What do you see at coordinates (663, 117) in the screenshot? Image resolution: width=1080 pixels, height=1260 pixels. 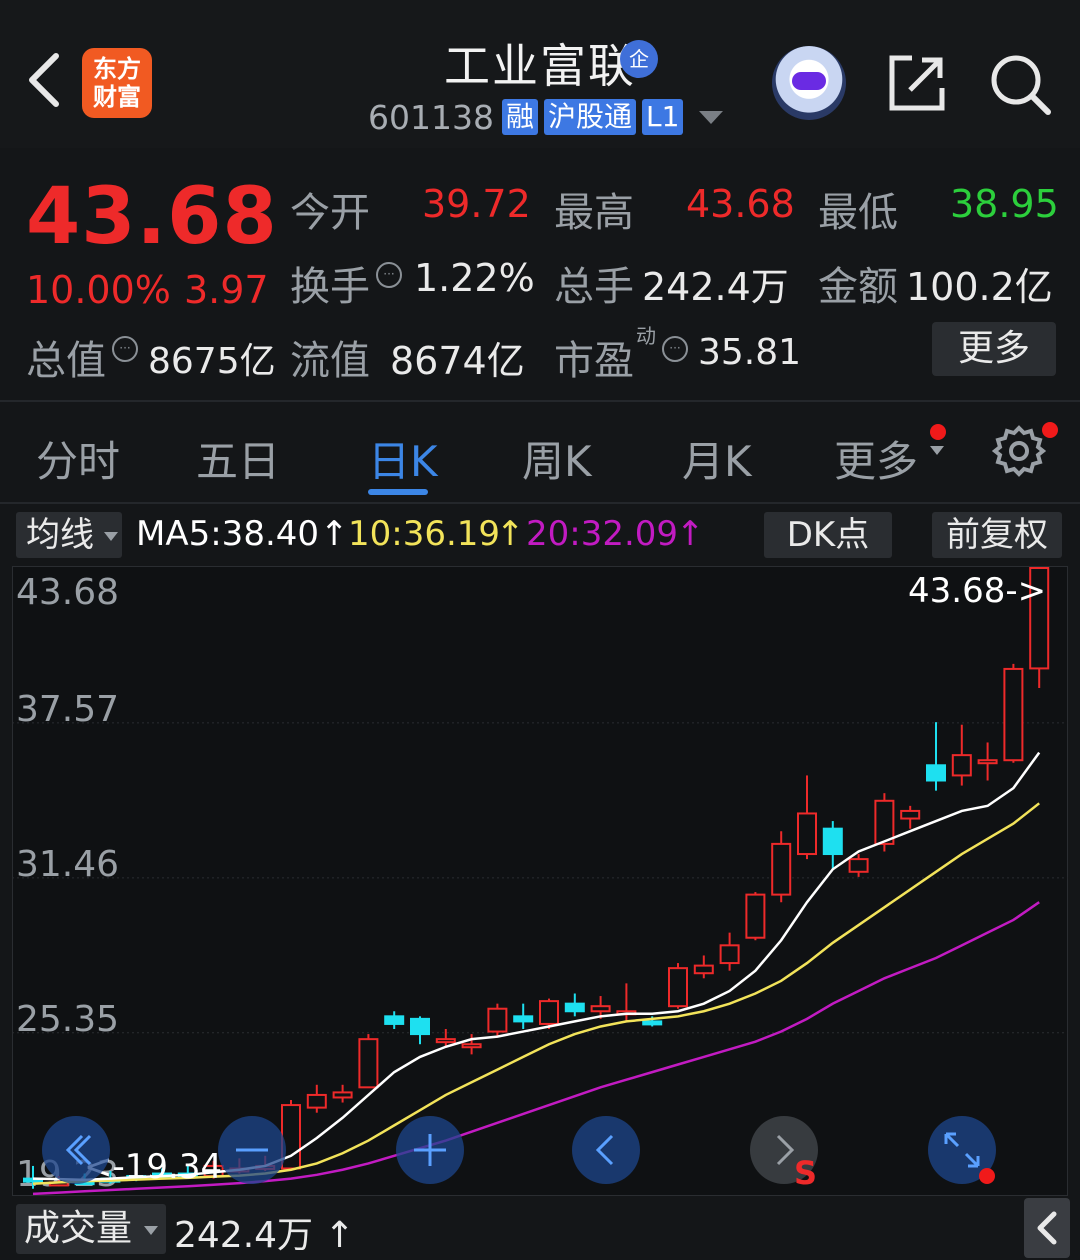 I see `tag-level1: L1` at bounding box center [663, 117].